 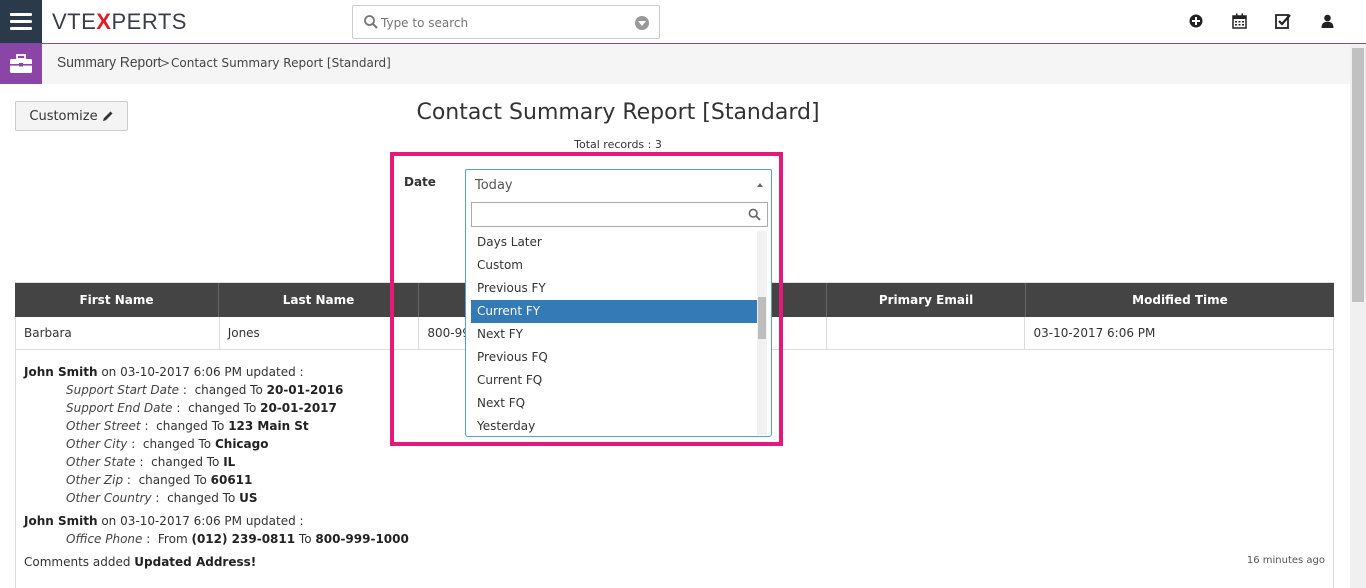 I want to click on history-change-row: Other Zip : changed To 60611, so click(x=159, y=480).